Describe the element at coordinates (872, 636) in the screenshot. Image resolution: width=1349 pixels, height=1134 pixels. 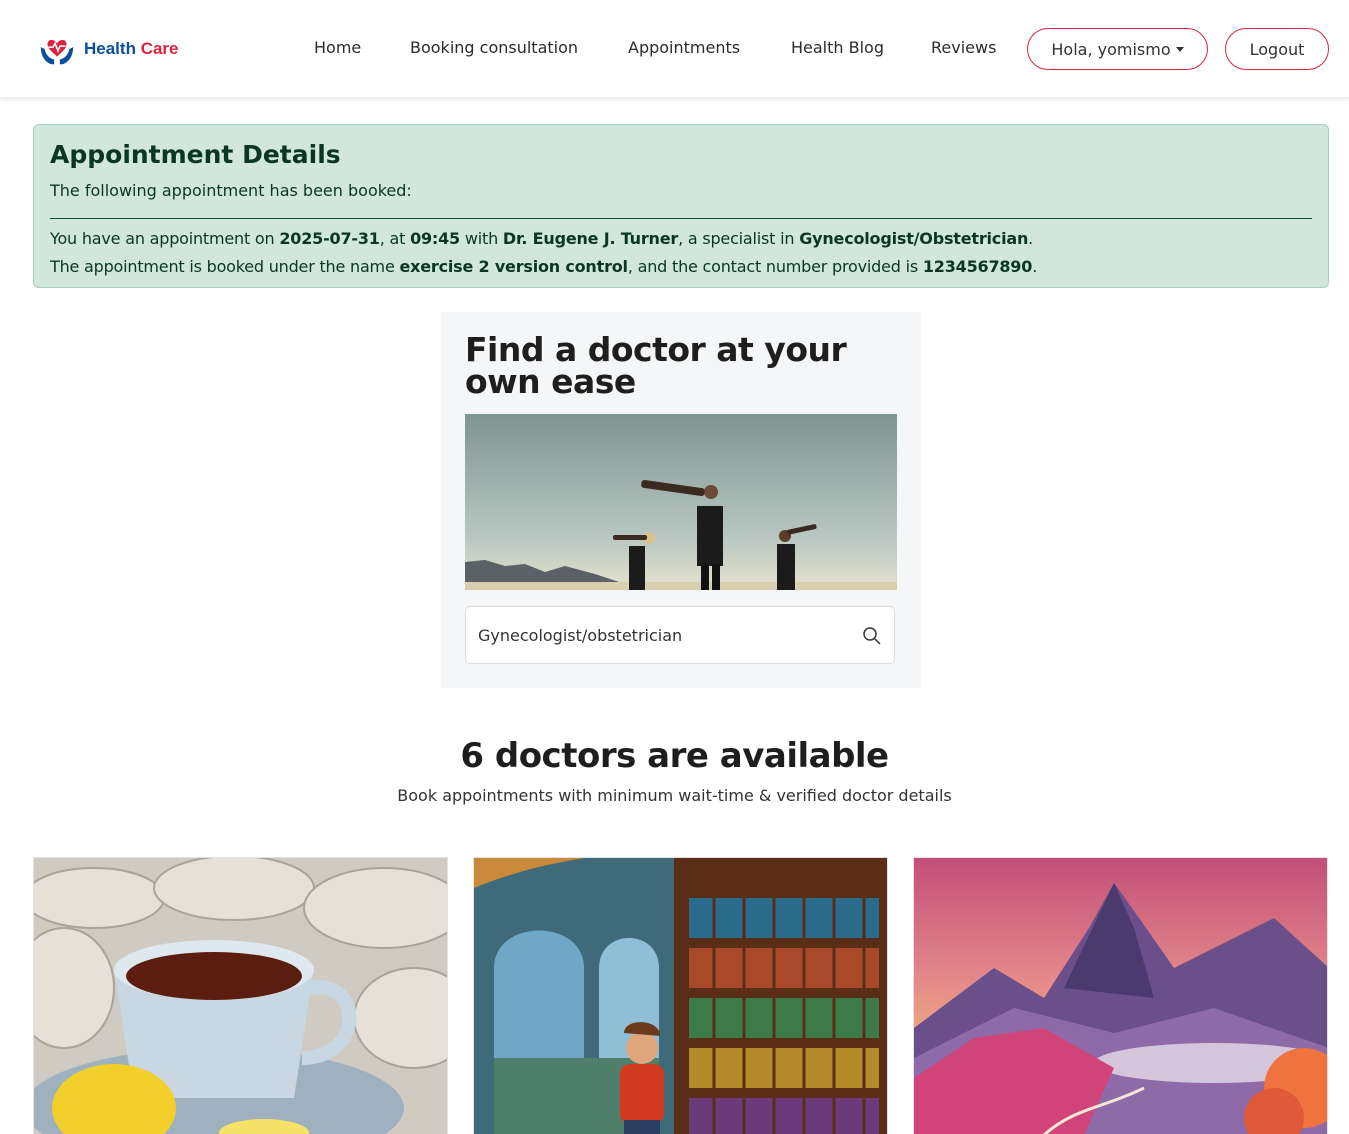
I see `search-icon` at that location.